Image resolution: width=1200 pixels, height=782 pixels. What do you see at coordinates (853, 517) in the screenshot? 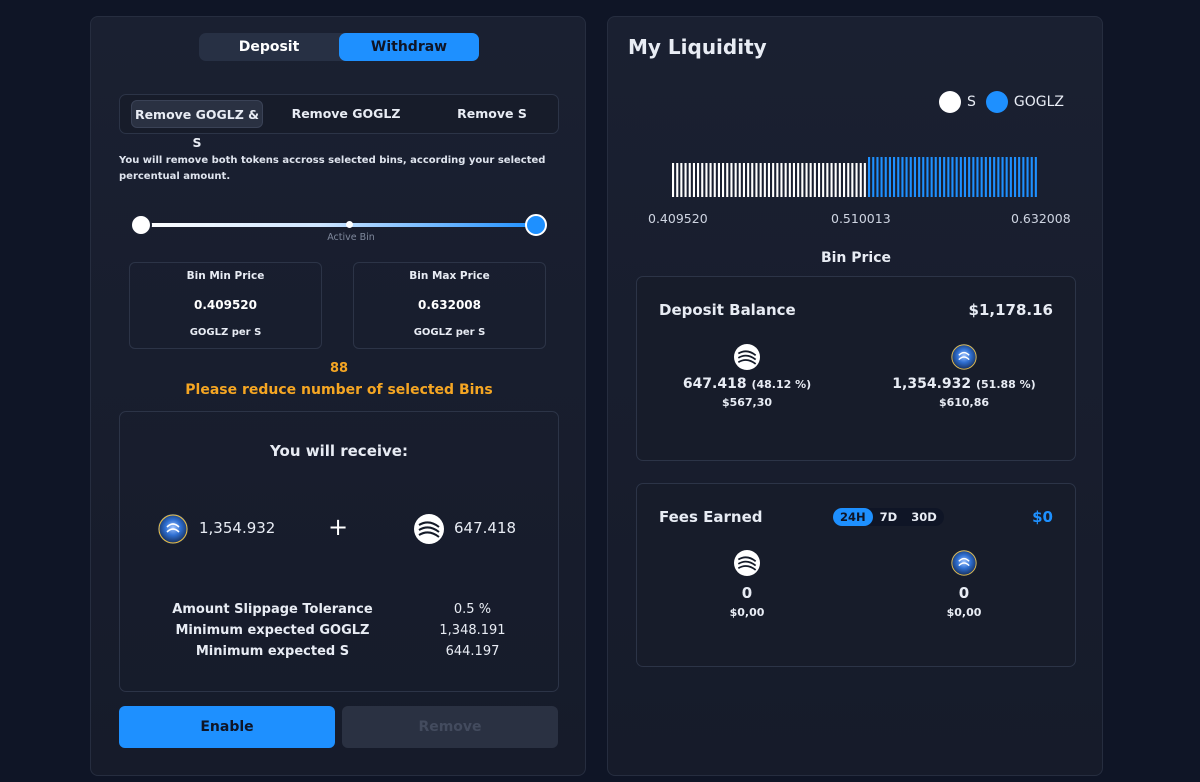
I see `period-24h: 24H` at bounding box center [853, 517].